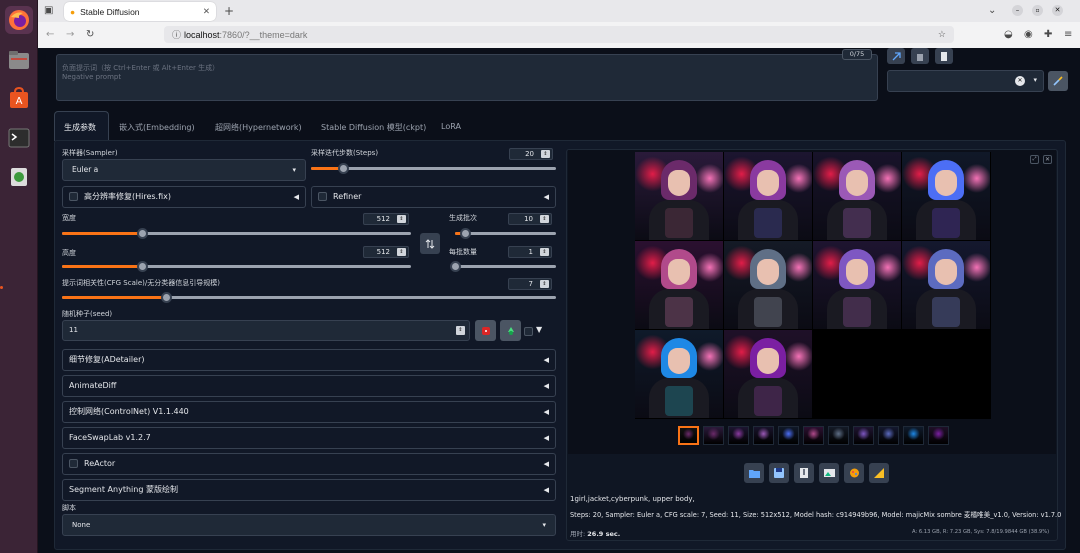 The width and height of the screenshot is (1080, 553). Describe the element at coordinates (206, 11) in the screenshot. I see `tab-close-icon: ✕` at that location.